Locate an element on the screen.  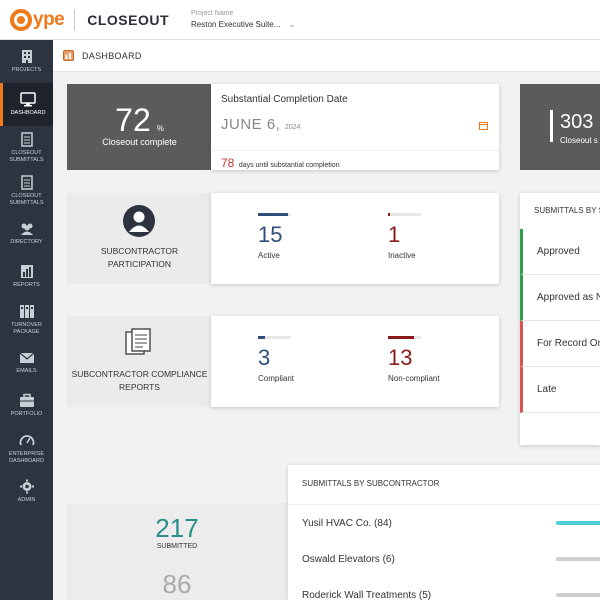
sidebar-item-label: ADMIN is located at coordinates (26, 500).